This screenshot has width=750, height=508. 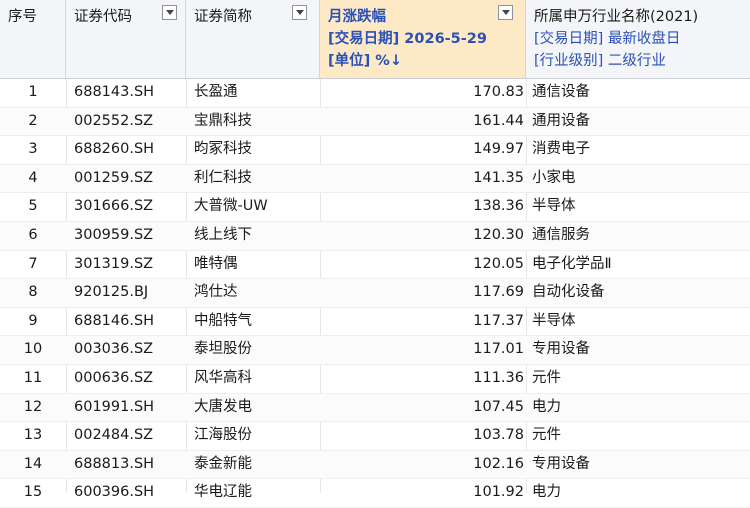 What do you see at coordinates (33, 234) in the screenshot?
I see `row-seq: 6` at bounding box center [33, 234].